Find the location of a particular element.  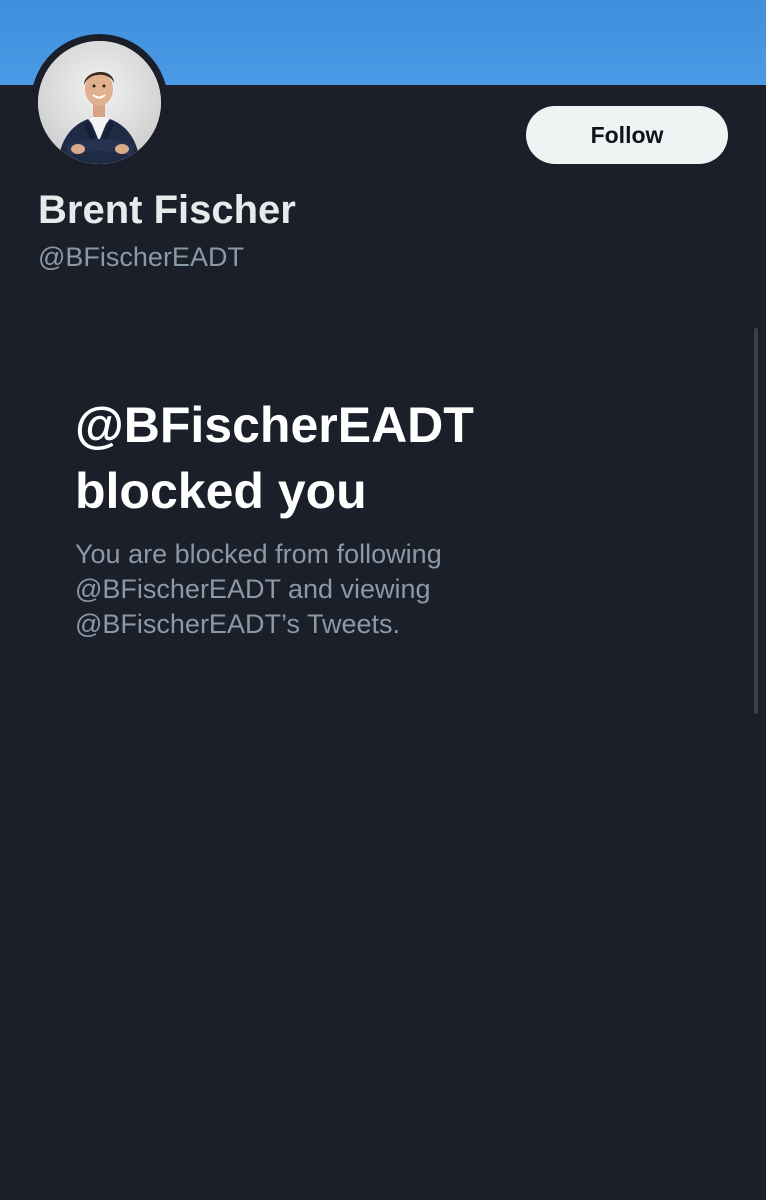

profile-display-name: Brent Fischer is located at coordinates (167, 210).